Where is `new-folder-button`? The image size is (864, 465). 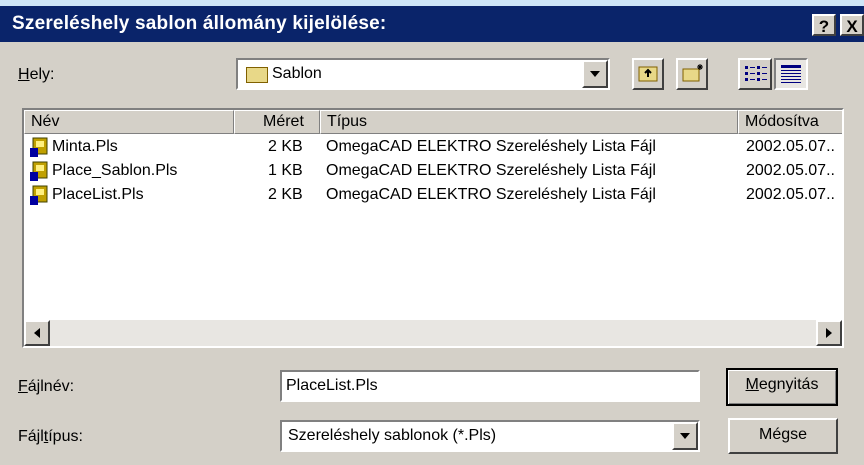
new-folder-button is located at coordinates (692, 74).